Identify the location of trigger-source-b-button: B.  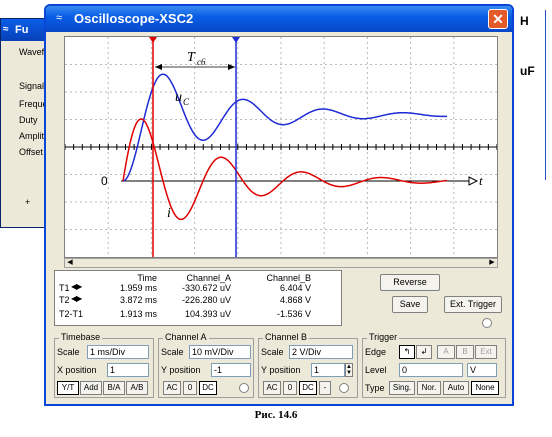
(465, 352).